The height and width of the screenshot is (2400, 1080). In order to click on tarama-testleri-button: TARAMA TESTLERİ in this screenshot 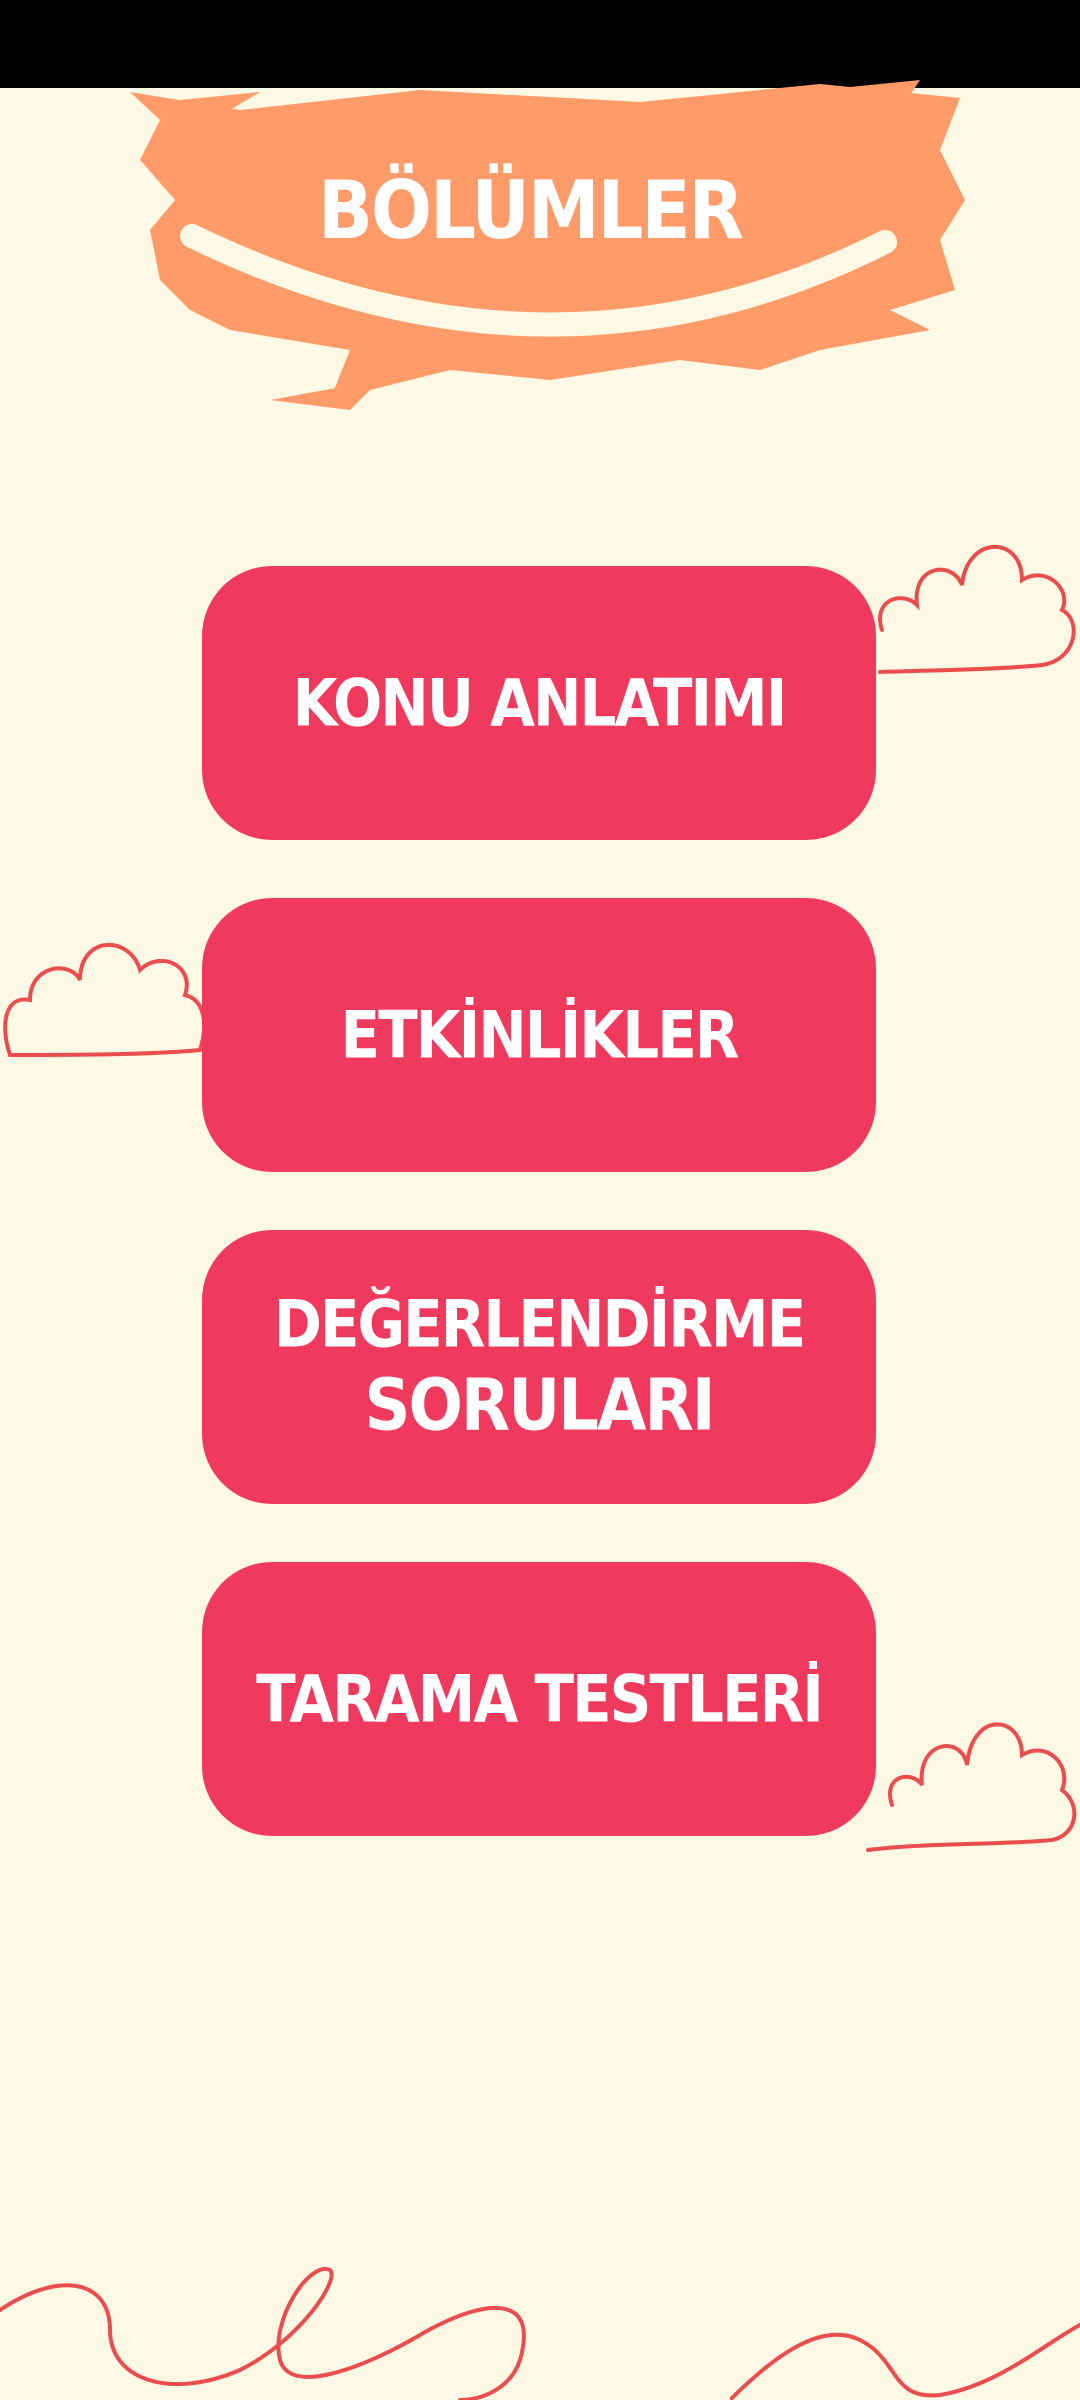, I will do `click(539, 1699)`.